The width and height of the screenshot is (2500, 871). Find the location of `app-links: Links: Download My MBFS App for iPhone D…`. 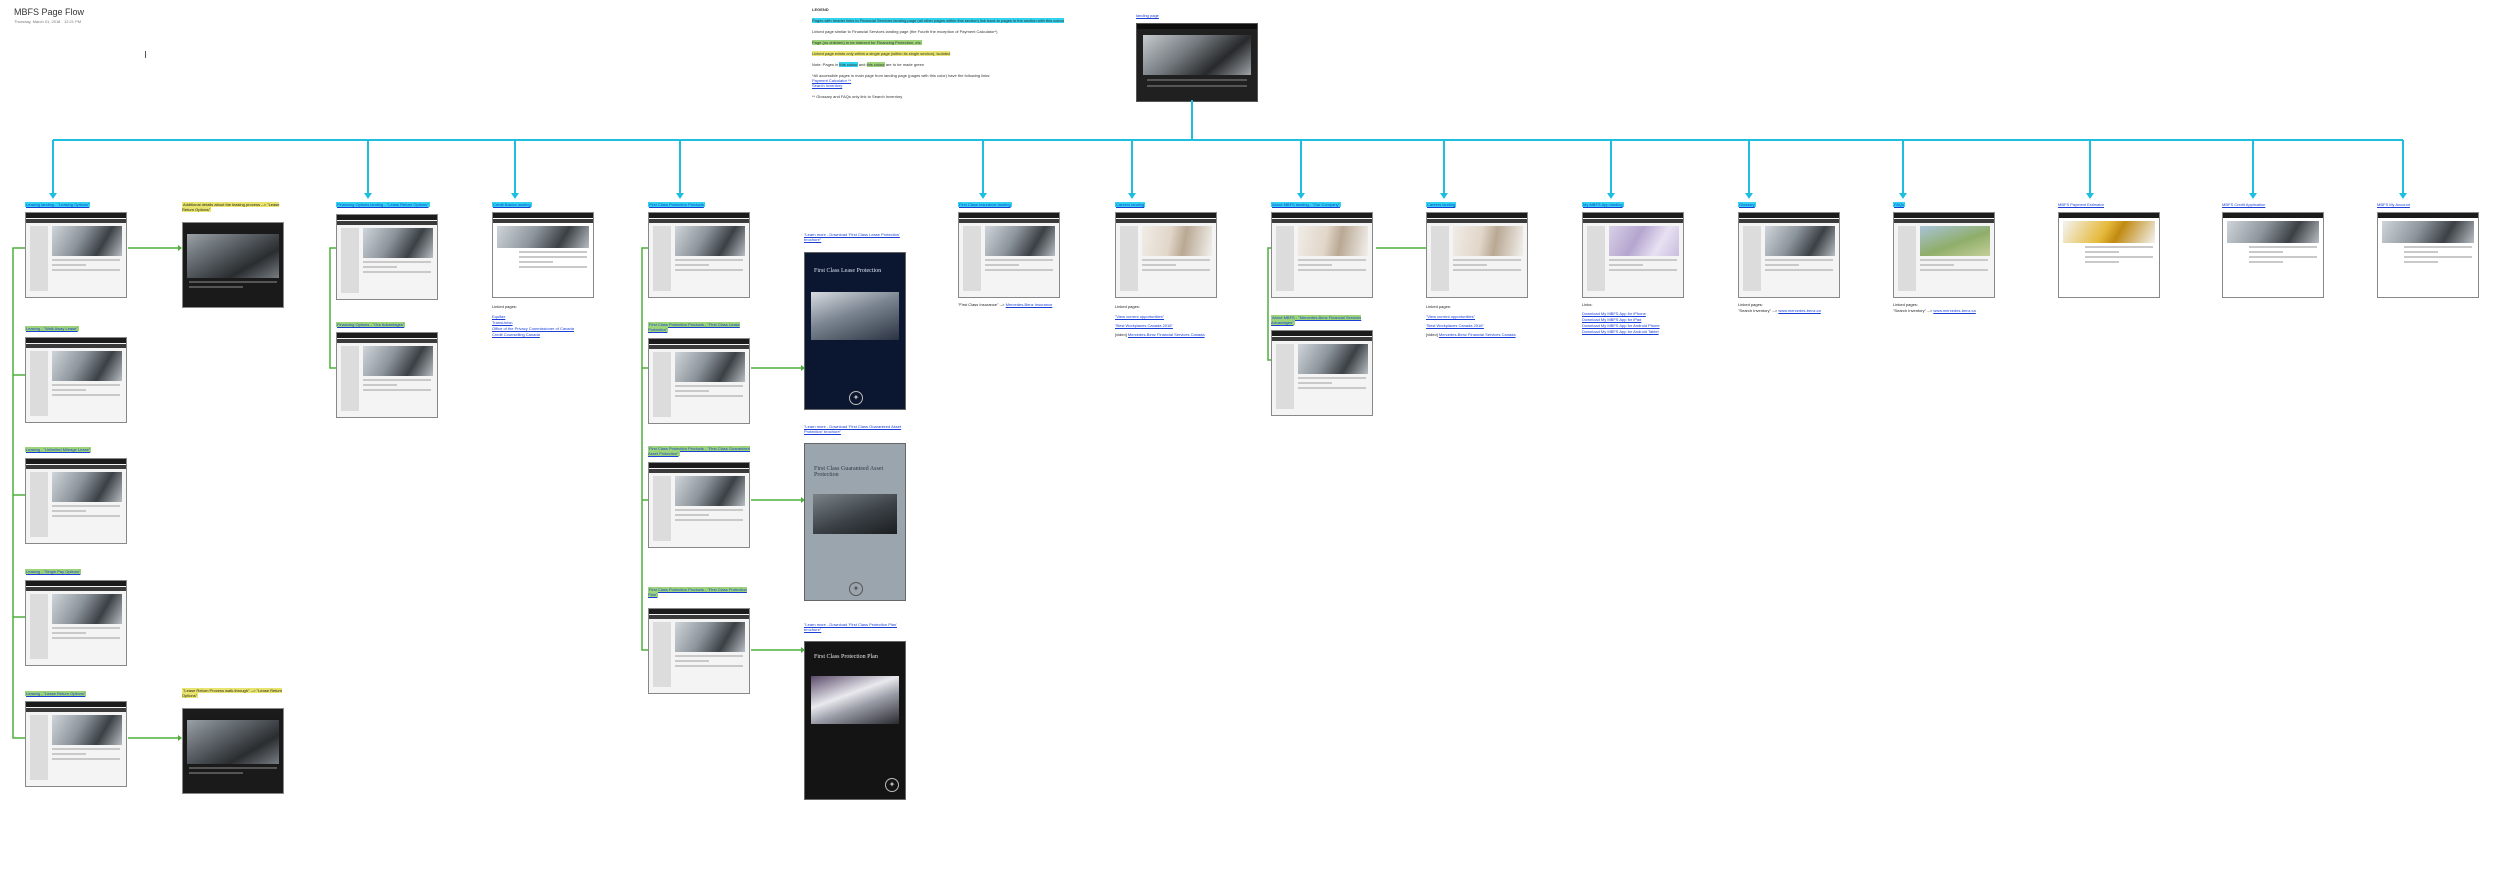

app-links: Links: Download My MBFS App for iPhone D… is located at coordinates (1621, 318).